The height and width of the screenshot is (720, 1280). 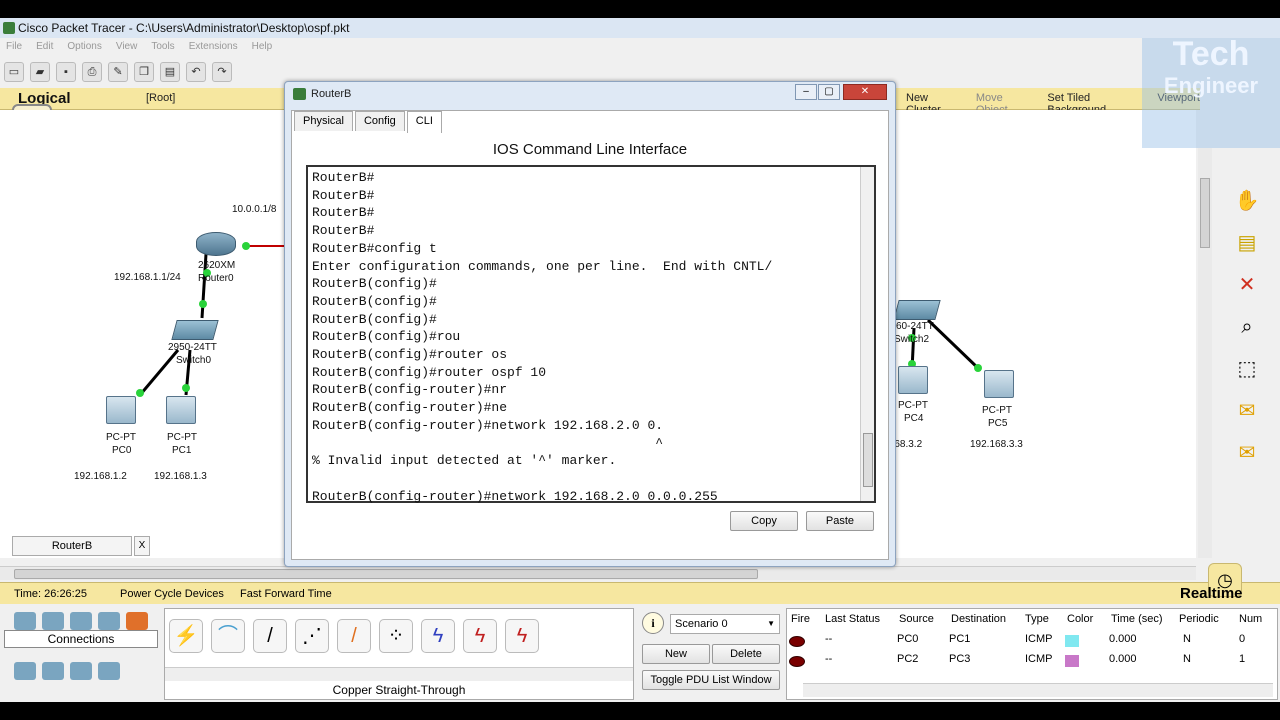 I want to click on tab-cli: CLI, so click(x=424, y=122).